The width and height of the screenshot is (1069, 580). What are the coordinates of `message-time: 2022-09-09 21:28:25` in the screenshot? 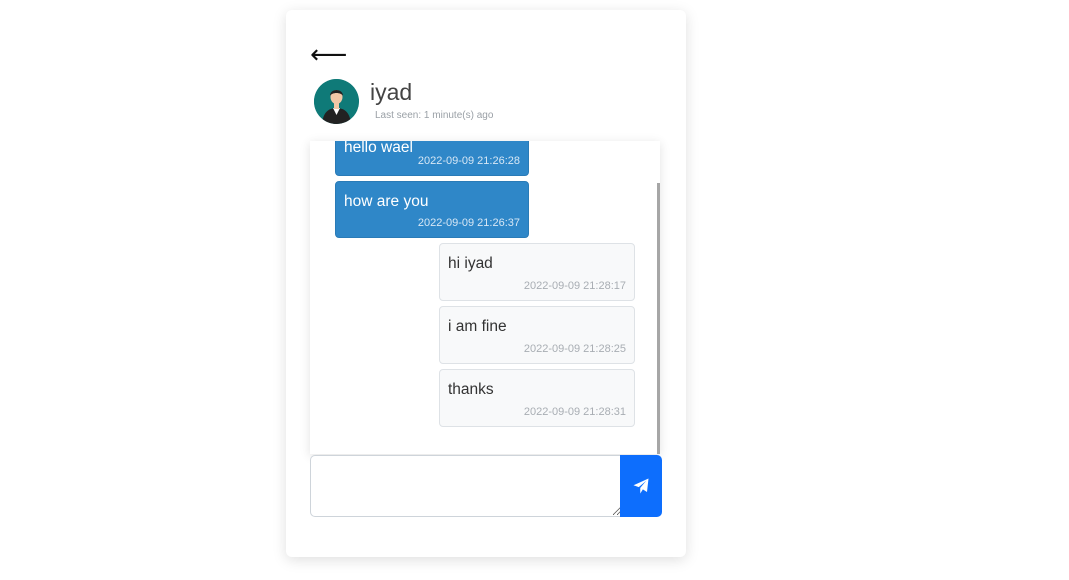 It's located at (574, 349).